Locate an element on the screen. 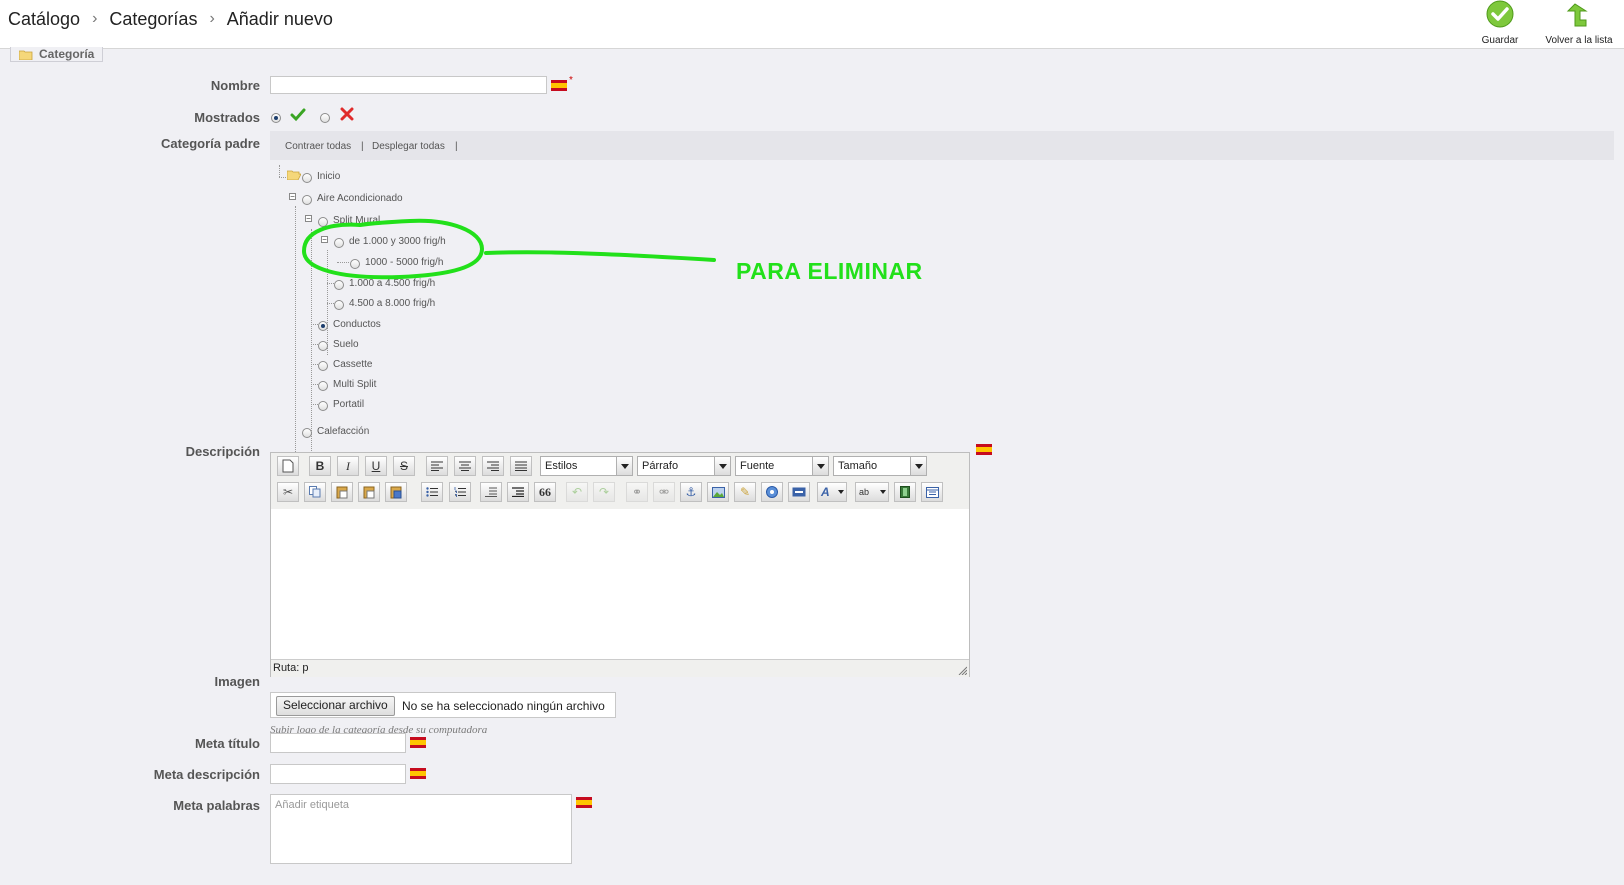  align-center-icon is located at coordinates (465, 466).